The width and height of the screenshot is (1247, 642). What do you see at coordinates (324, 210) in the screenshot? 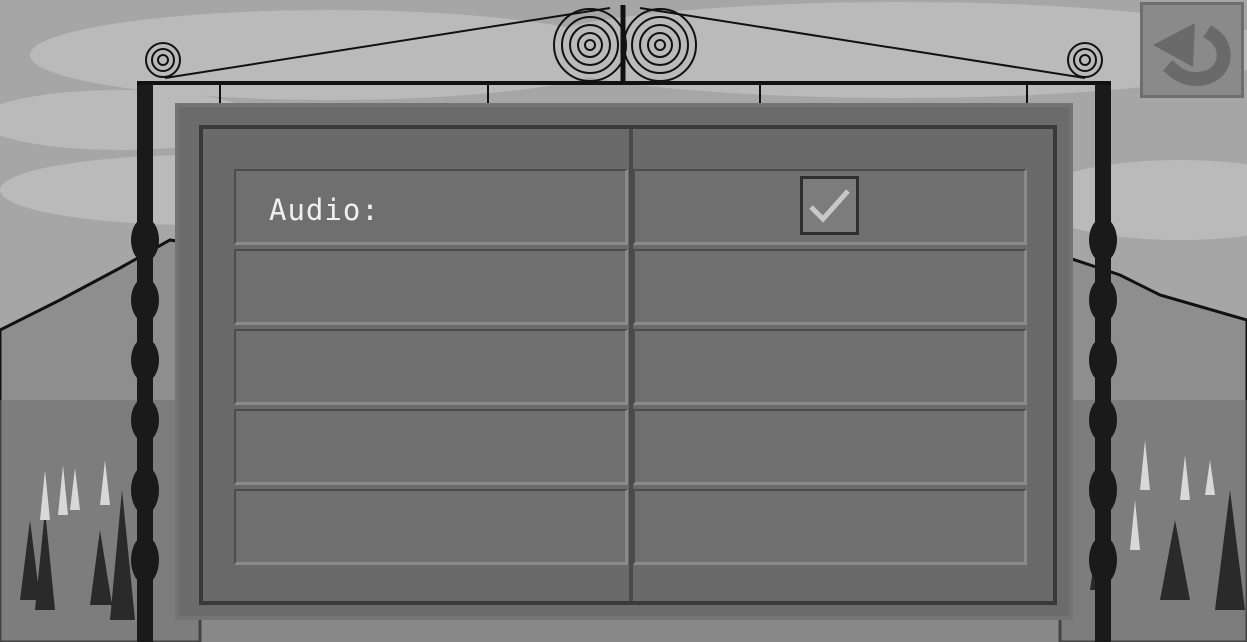
I see `audio-label: Audio:` at bounding box center [324, 210].